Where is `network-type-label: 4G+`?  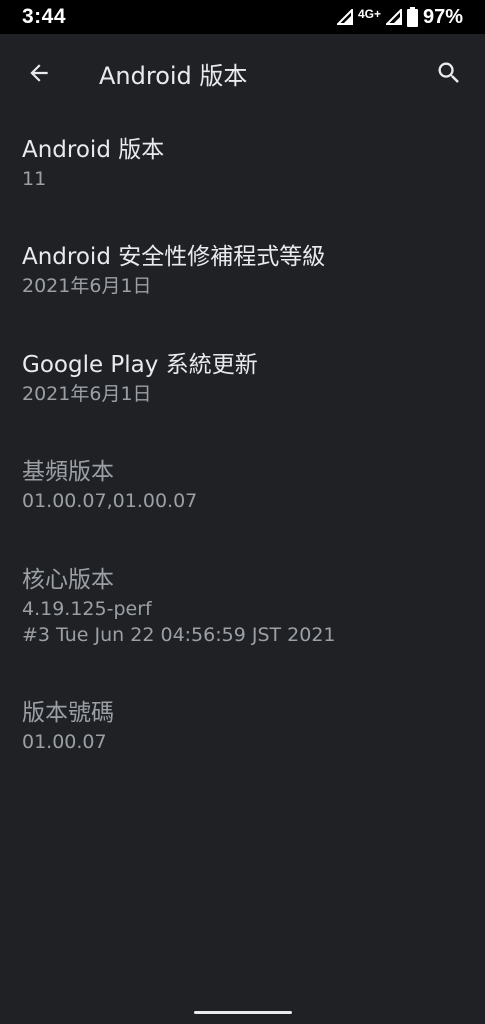 network-type-label: 4G+ is located at coordinates (369, 14).